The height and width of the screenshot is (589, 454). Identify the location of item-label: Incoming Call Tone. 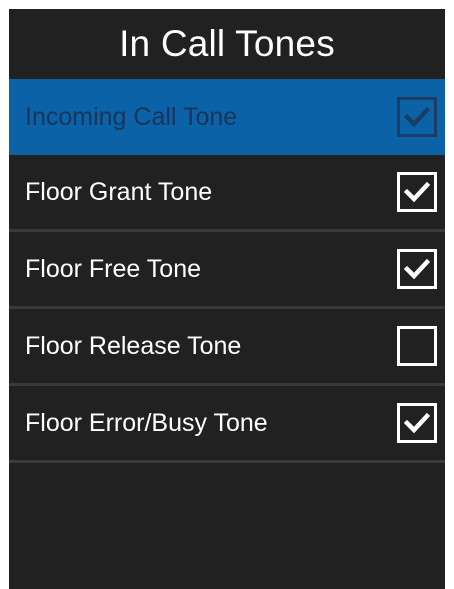
(131, 116).